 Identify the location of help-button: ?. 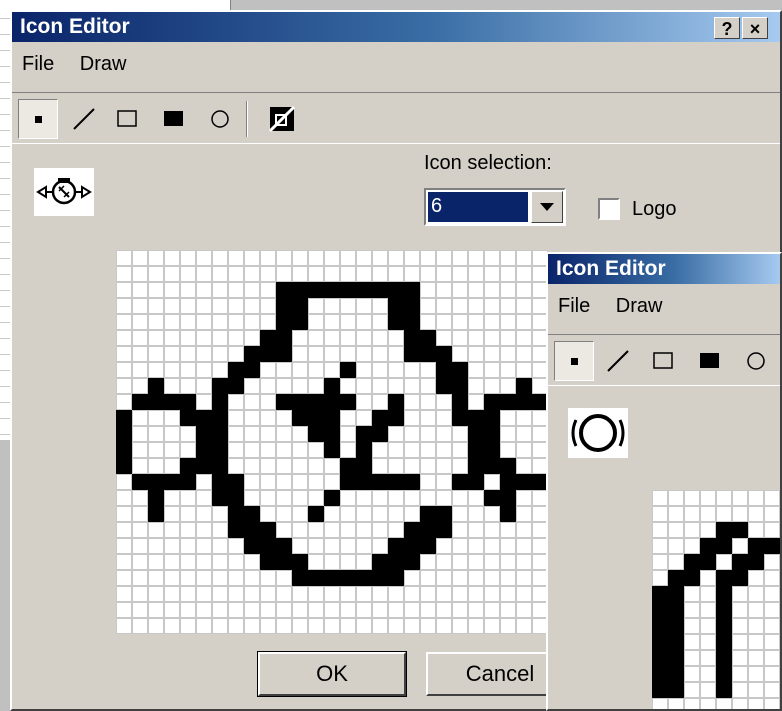
(727, 28).